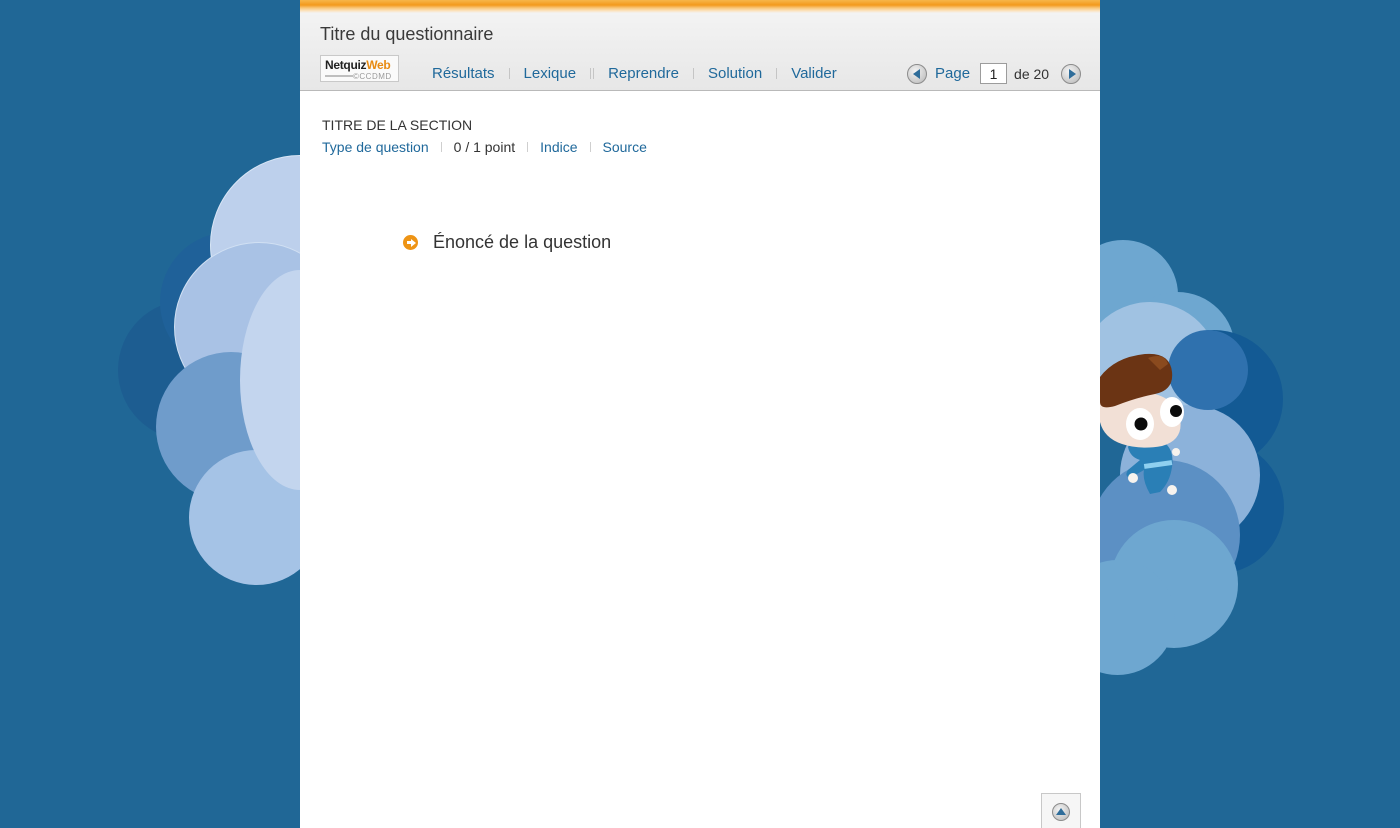  What do you see at coordinates (339, 76) in the screenshot?
I see `logo-bar` at bounding box center [339, 76].